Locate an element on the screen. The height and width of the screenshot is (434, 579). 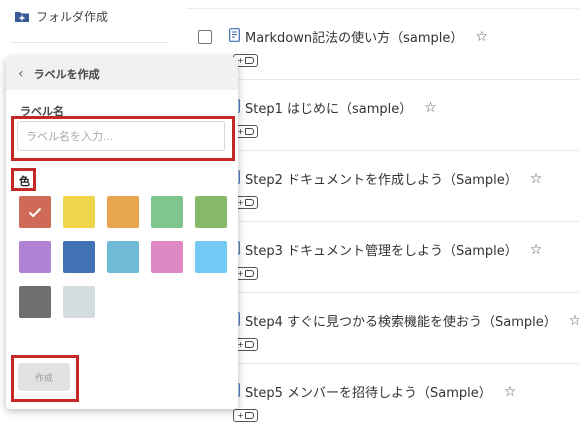
folder-create-label: フォルダ作成 is located at coordinates (72, 16).